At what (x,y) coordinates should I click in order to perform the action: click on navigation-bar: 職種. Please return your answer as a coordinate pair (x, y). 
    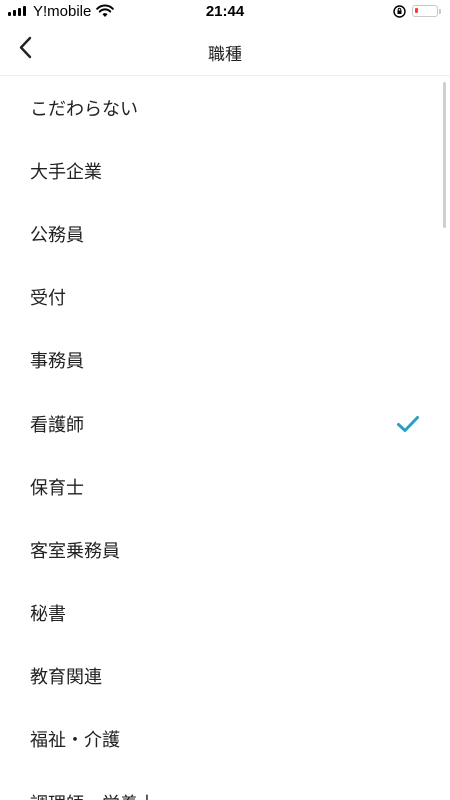
    Looking at the image, I should click on (225, 50).